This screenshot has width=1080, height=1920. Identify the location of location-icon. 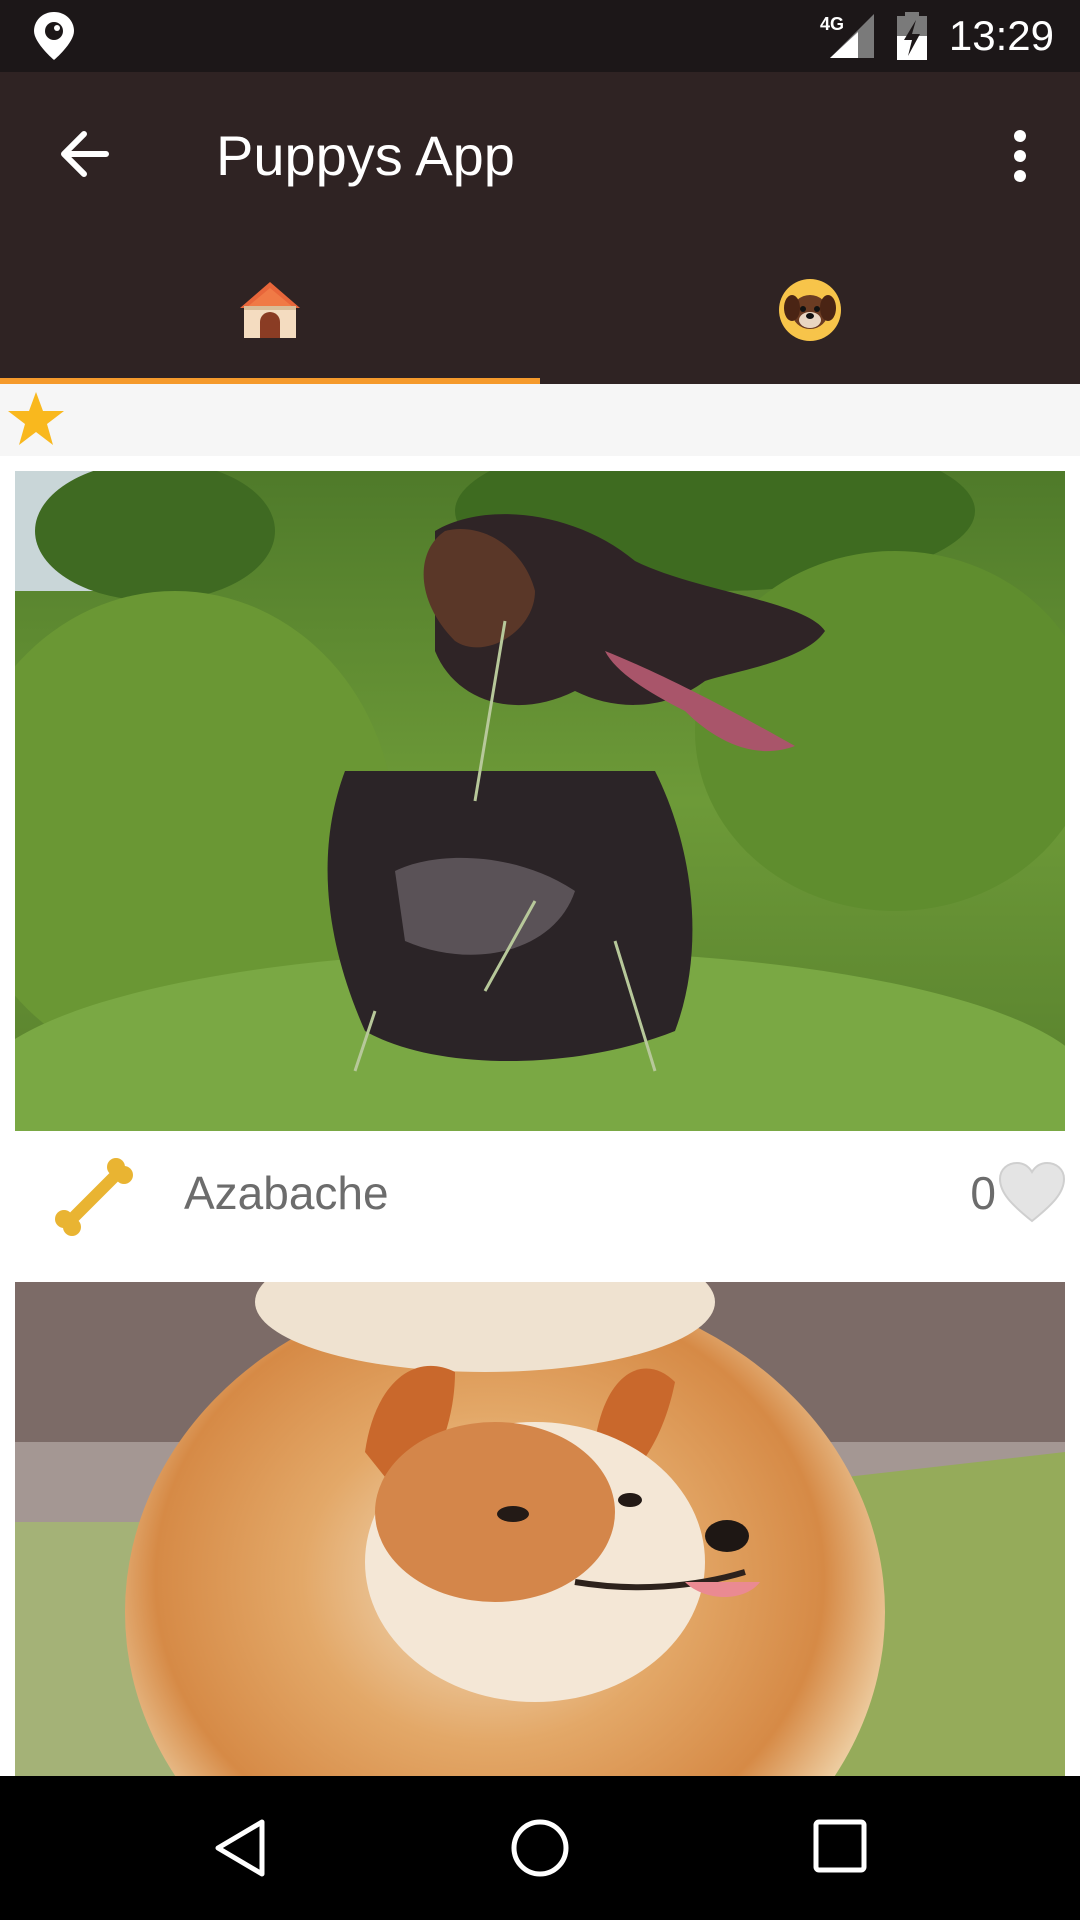
(54, 38).